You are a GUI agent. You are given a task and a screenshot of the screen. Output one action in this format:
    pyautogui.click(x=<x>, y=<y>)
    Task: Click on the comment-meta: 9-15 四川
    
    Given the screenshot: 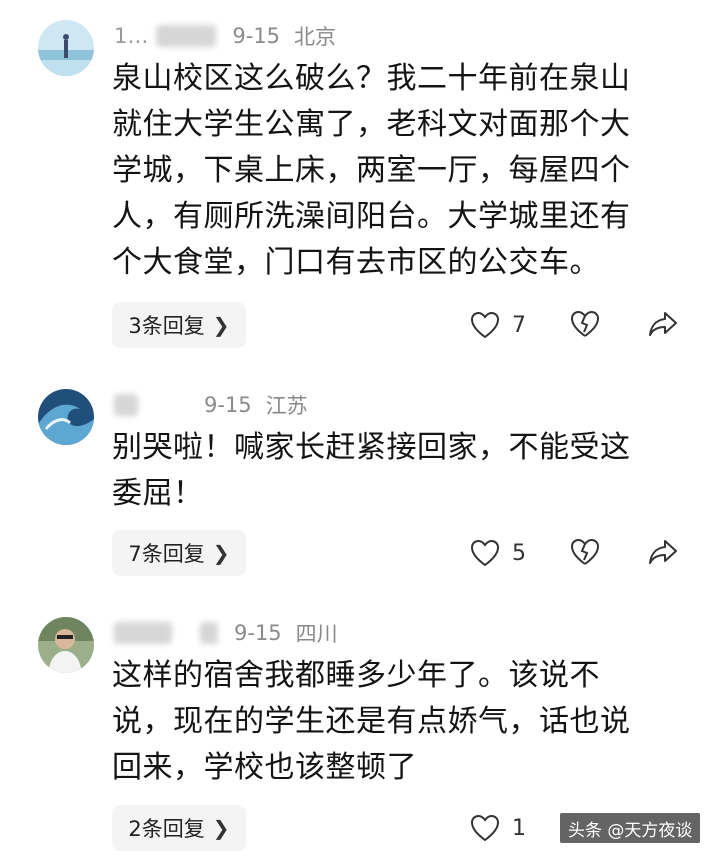 What is the action you would take?
    pyautogui.click(x=226, y=633)
    